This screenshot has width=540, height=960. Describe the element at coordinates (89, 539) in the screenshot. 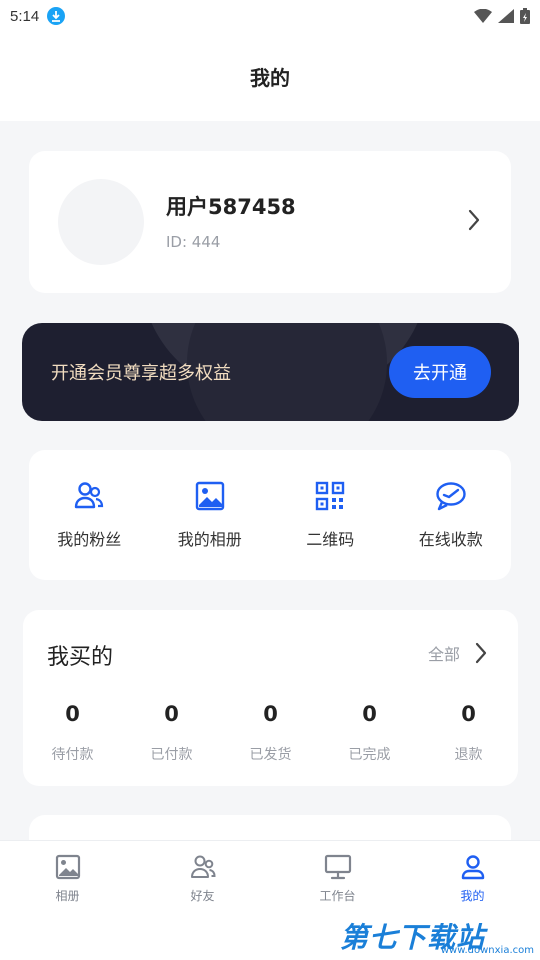

I see `quick-action-label: 我的粉丝` at that location.